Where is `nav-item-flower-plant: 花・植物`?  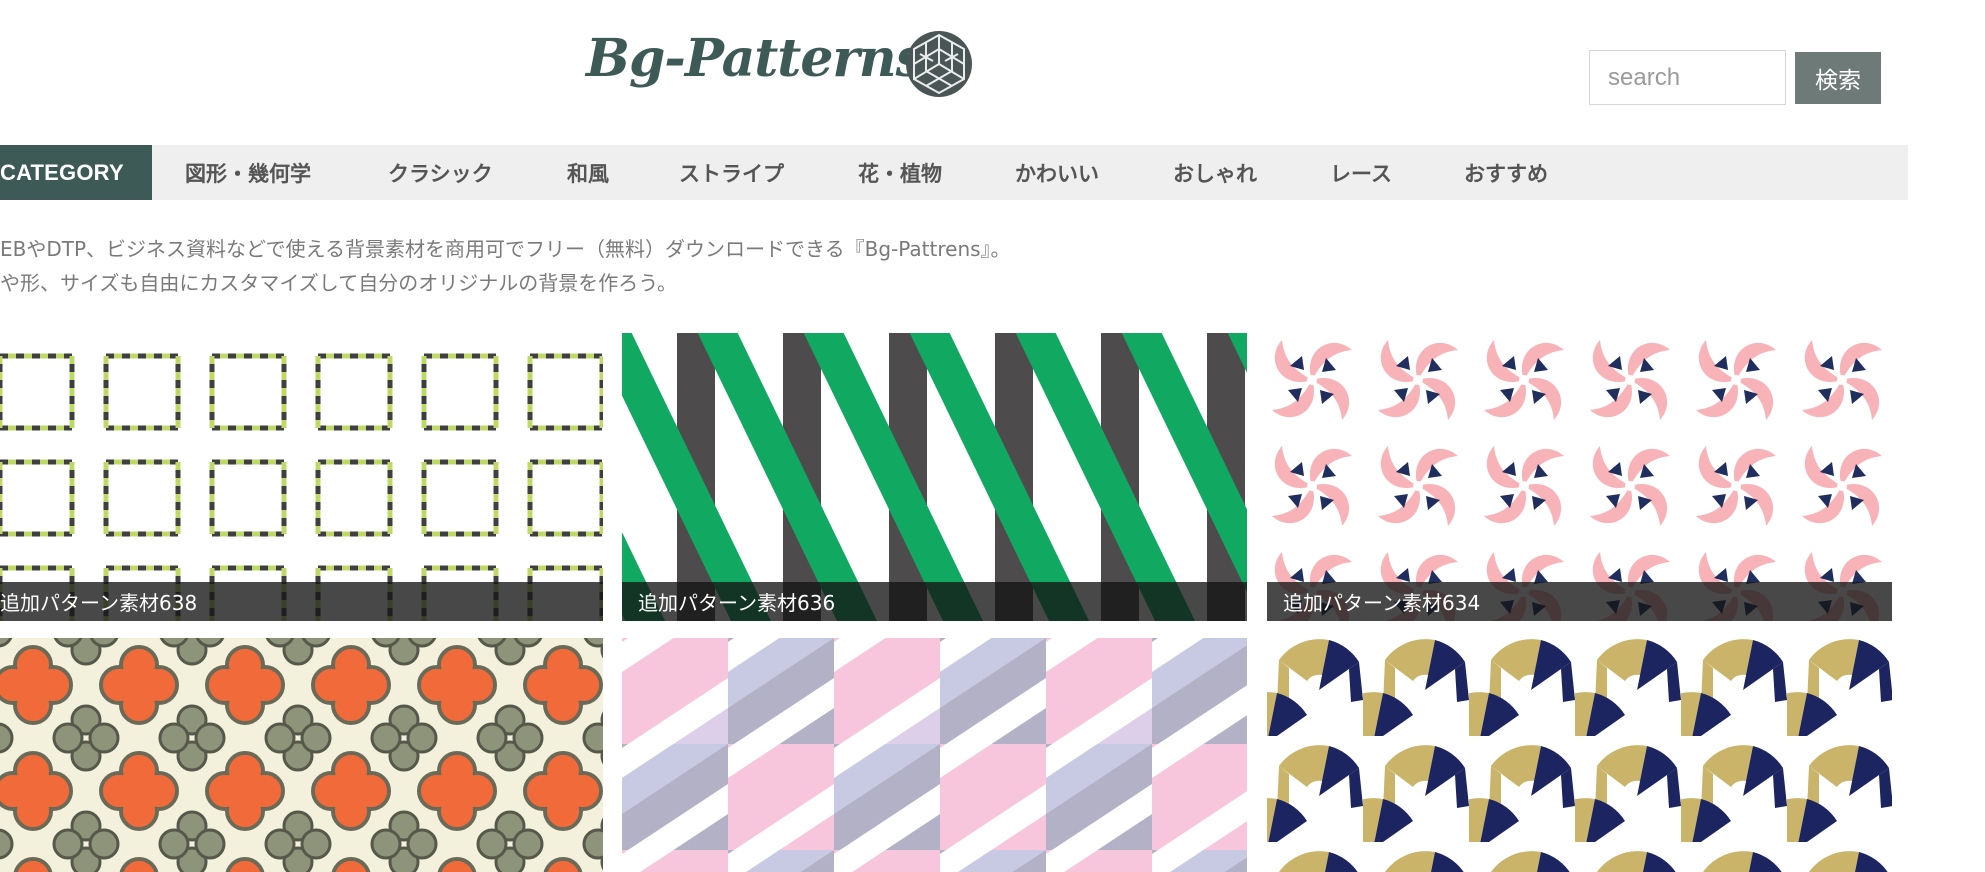
nav-item-flower-plant: 花・植物 is located at coordinates (900, 172).